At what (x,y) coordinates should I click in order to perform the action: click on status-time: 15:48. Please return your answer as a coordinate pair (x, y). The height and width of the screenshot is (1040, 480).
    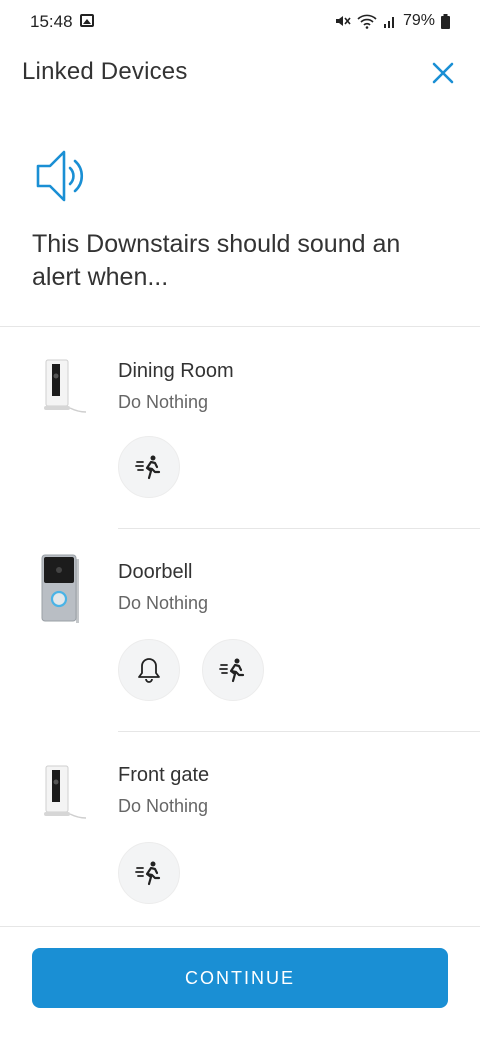
    Looking at the image, I should click on (51, 21).